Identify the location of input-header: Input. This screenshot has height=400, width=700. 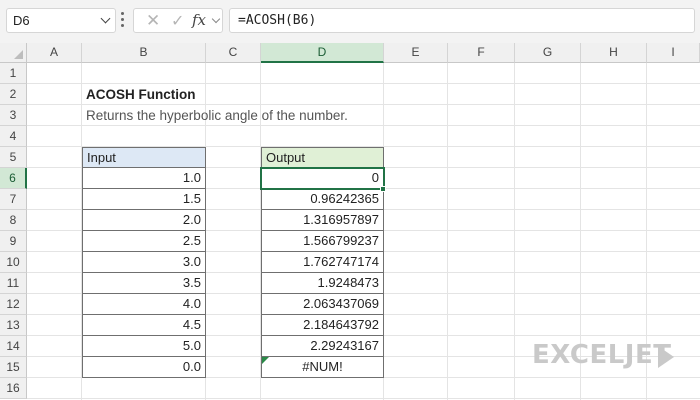
(144, 157).